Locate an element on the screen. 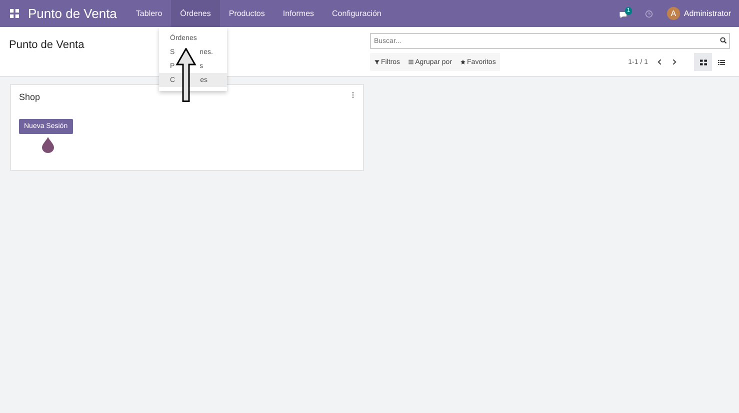 This screenshot has height=413, width=739. previous-icon is located at coordinates (660, 62).